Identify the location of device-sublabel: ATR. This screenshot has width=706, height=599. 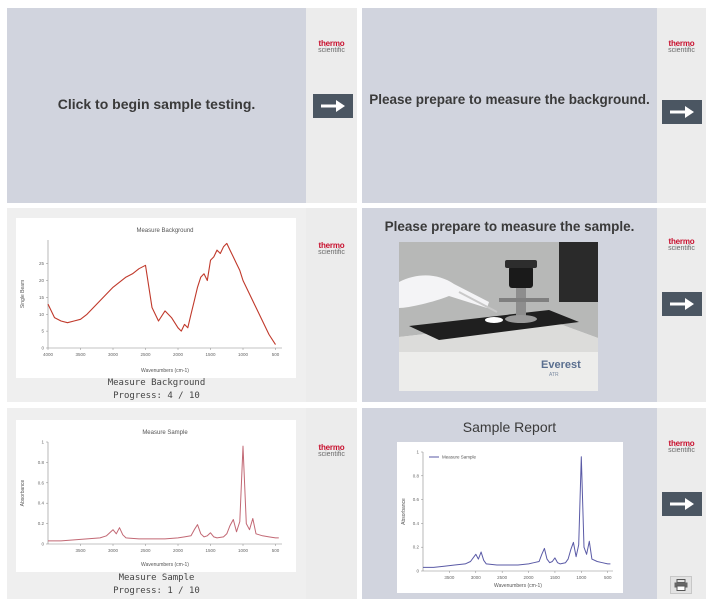
(554, 375).